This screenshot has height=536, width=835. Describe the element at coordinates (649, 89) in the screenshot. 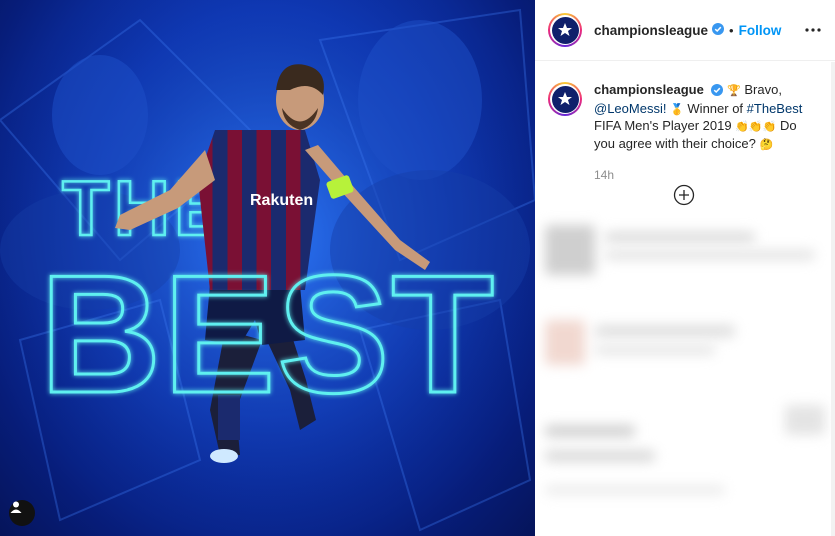

I see `caption-username: championsleague` at that location.